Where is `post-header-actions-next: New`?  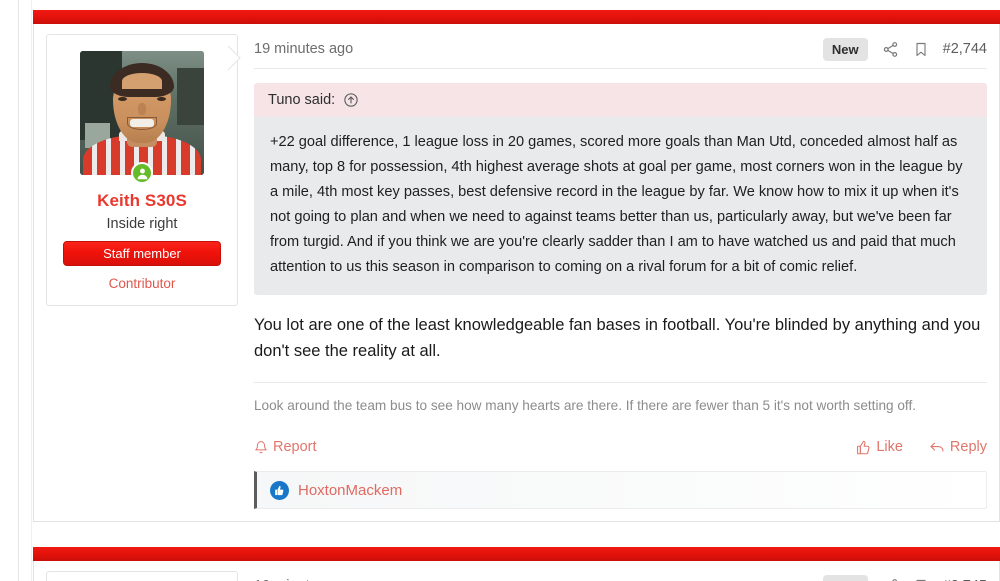 post-header-actions-next: New is located at coordinates (904, 577).